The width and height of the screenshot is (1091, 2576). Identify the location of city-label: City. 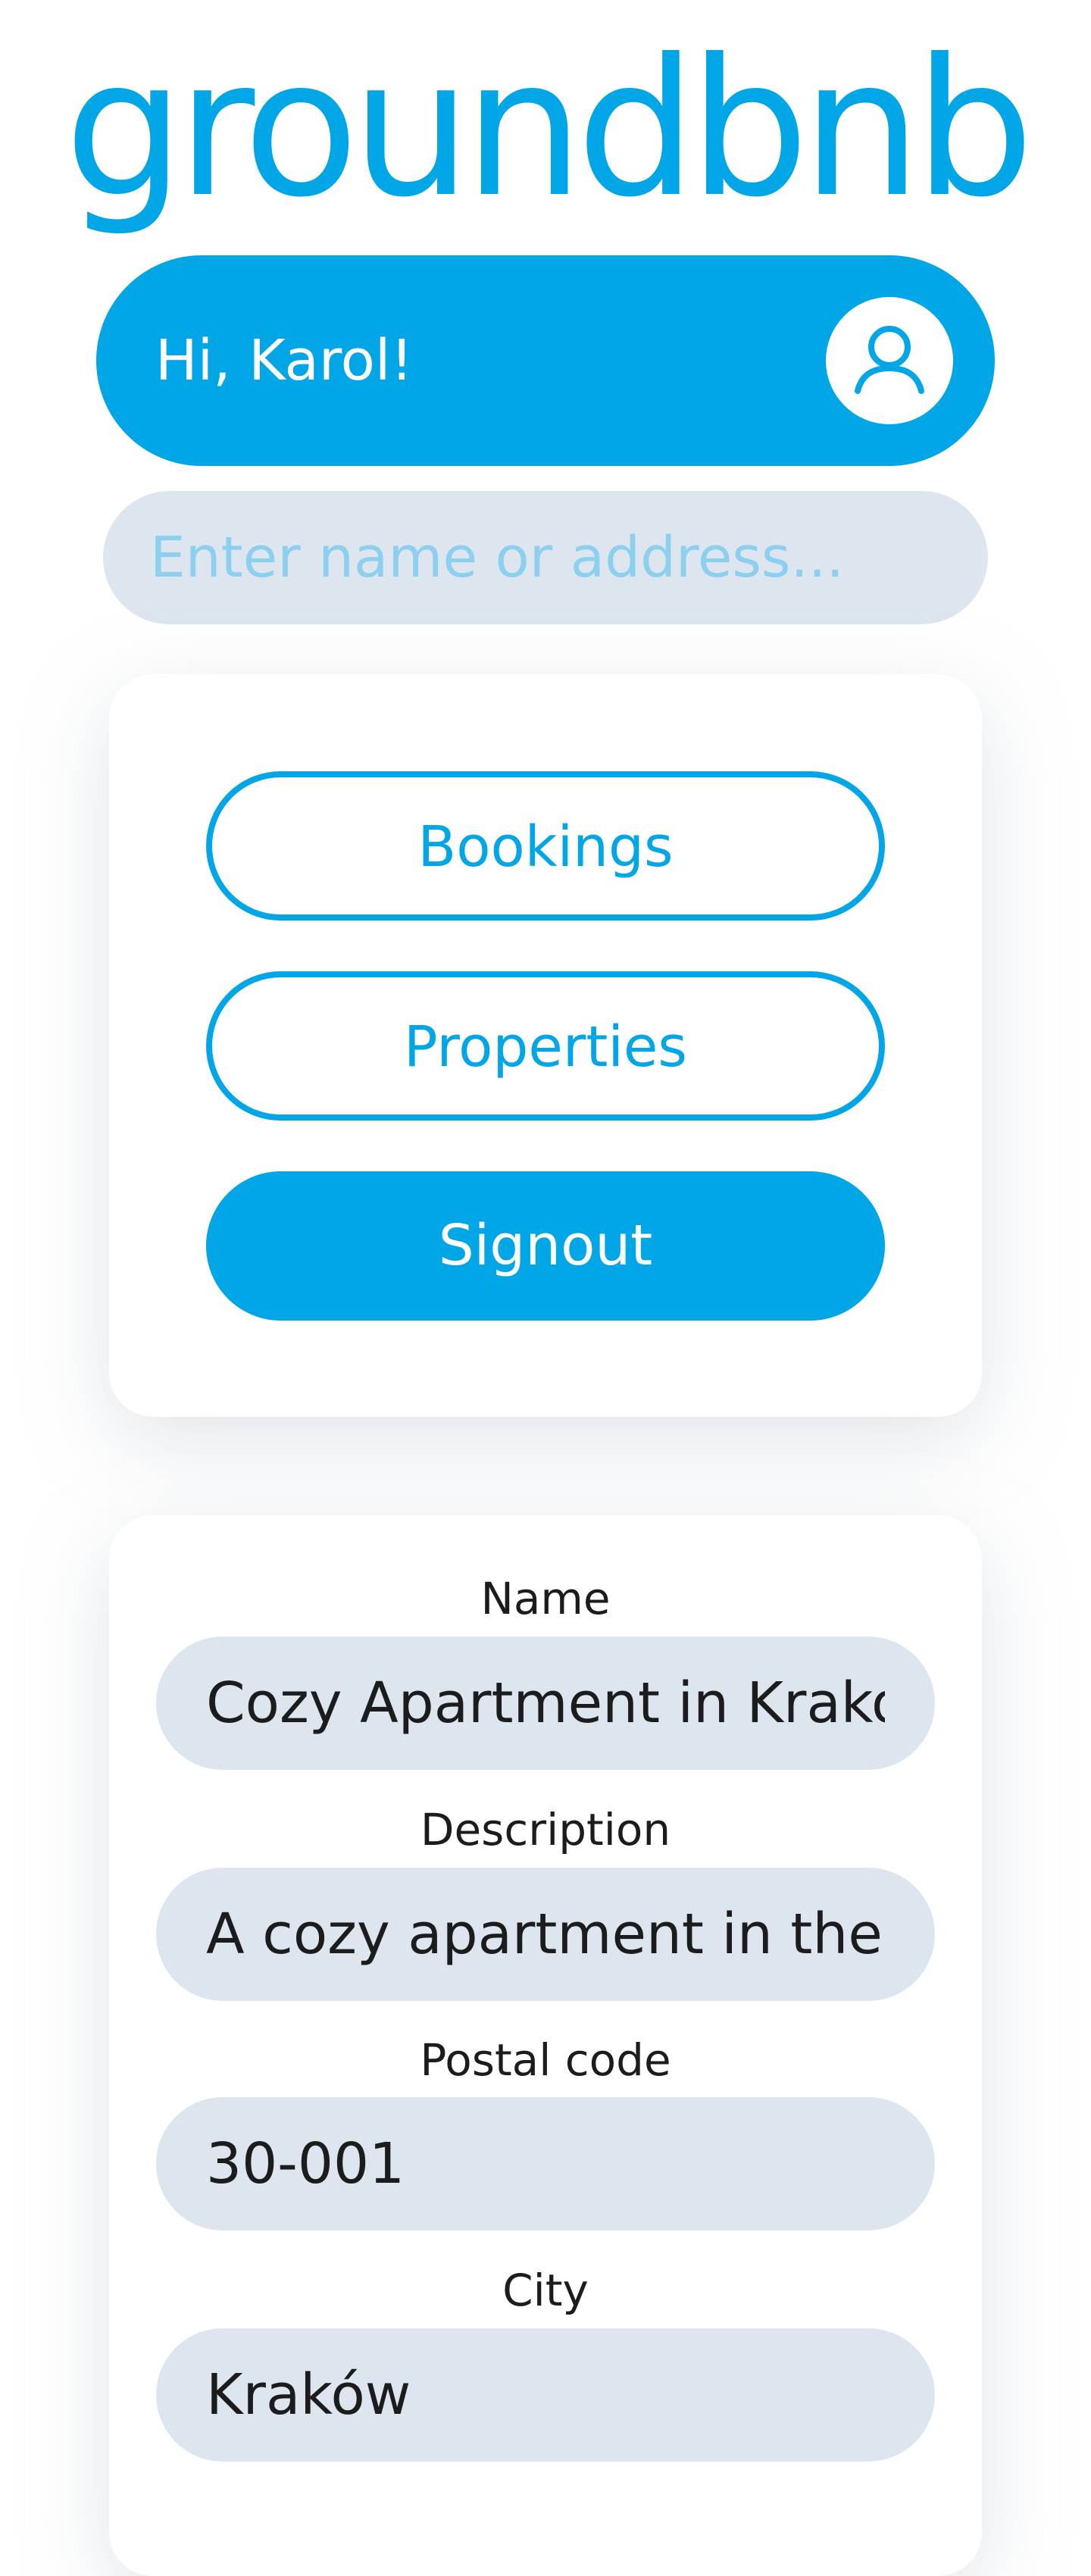
(545, 2290).